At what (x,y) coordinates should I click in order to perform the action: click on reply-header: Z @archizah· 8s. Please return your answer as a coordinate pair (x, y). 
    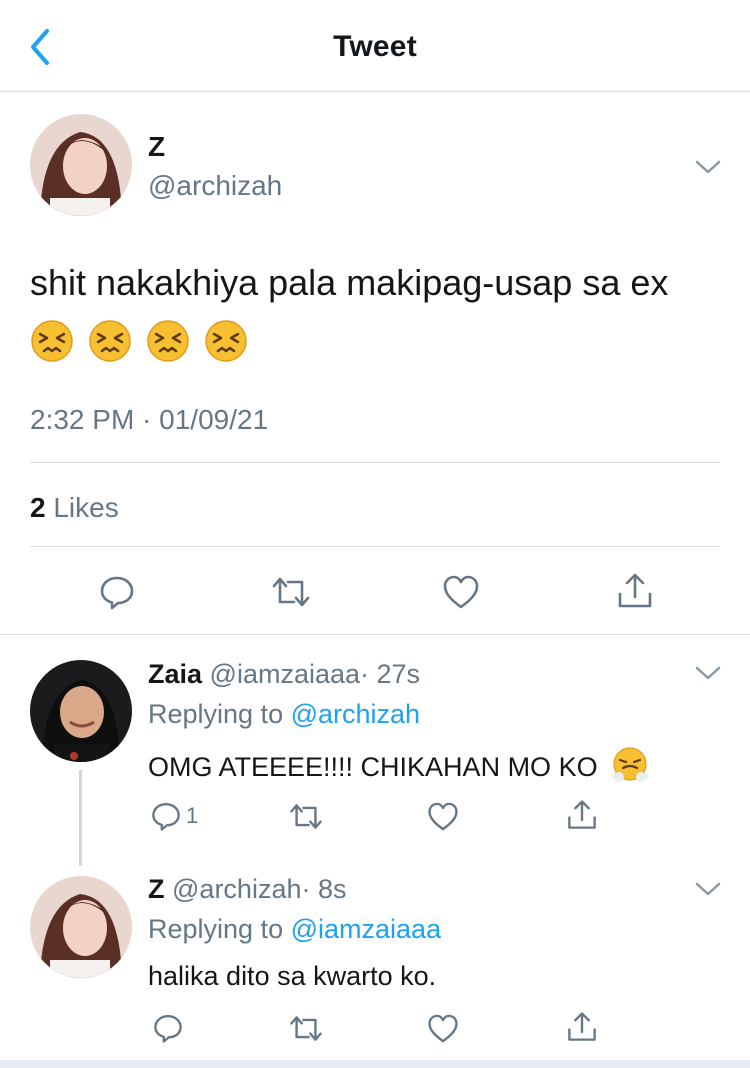
    Looking at the image, I should click on (247, 889).